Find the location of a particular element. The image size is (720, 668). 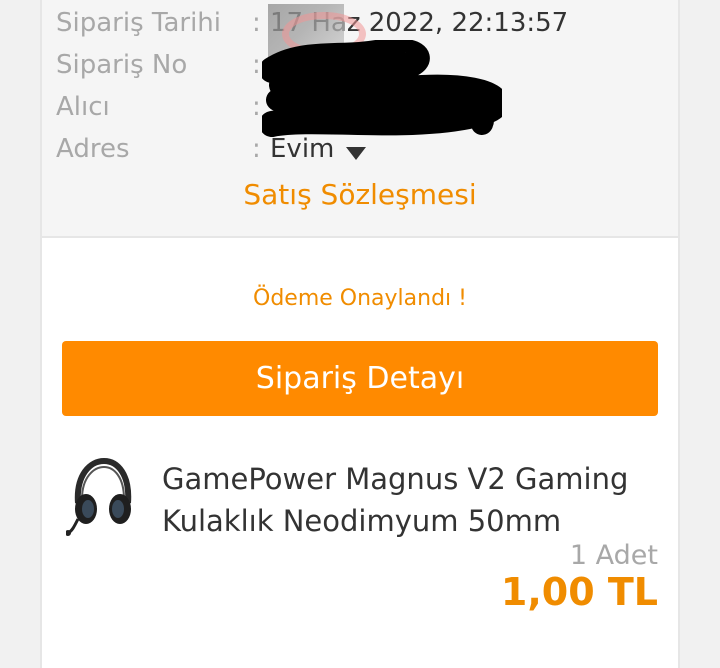

recipient-label: Alıcı is located at coordinates (83, 107).